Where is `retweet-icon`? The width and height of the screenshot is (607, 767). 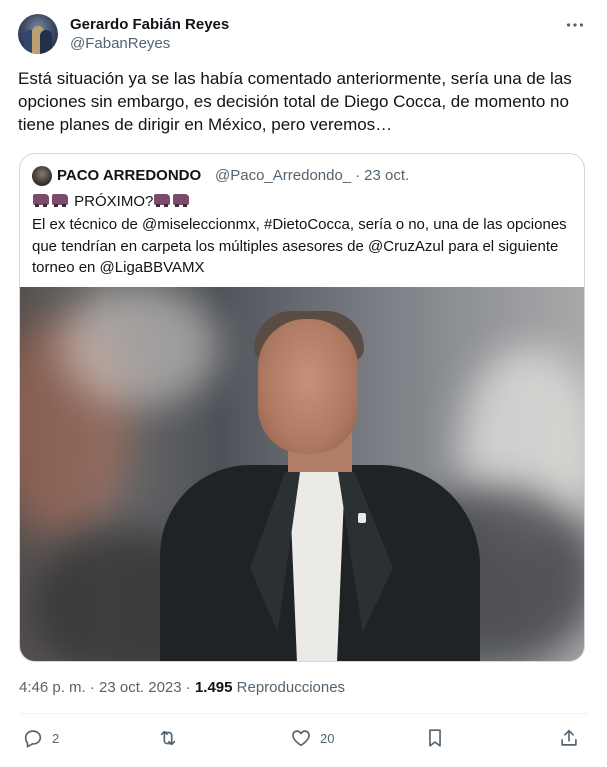
retweet-icon is located at coordinates (168, 738).